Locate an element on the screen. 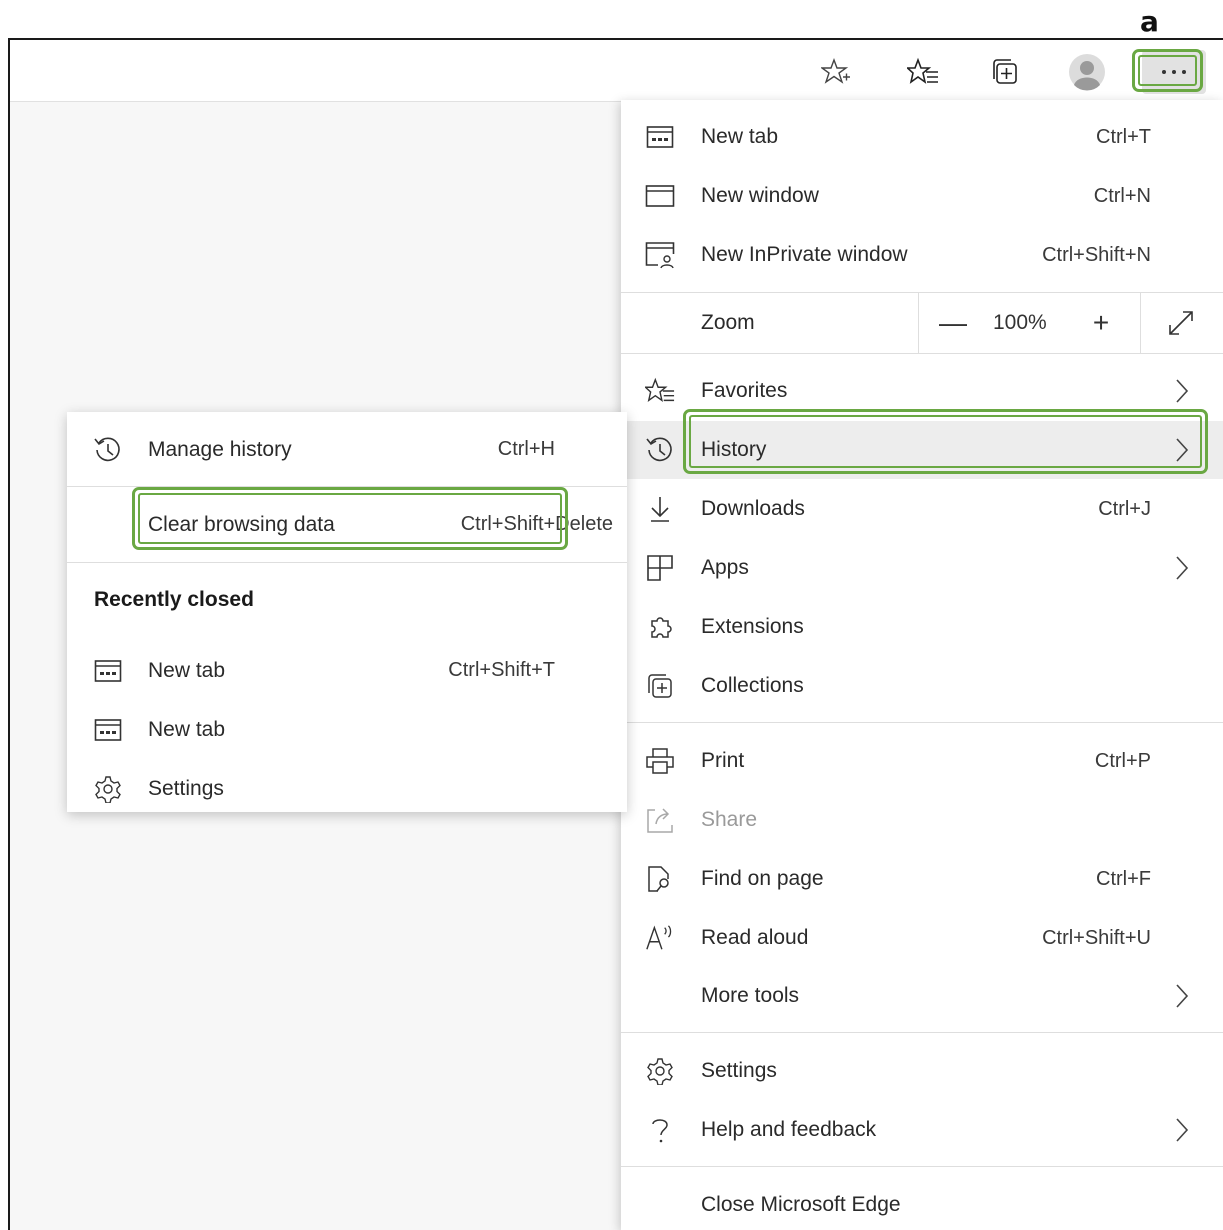 The image size is (1223, 1230). menu-item-extensions: Extensions is located at coordinates (922, 627).